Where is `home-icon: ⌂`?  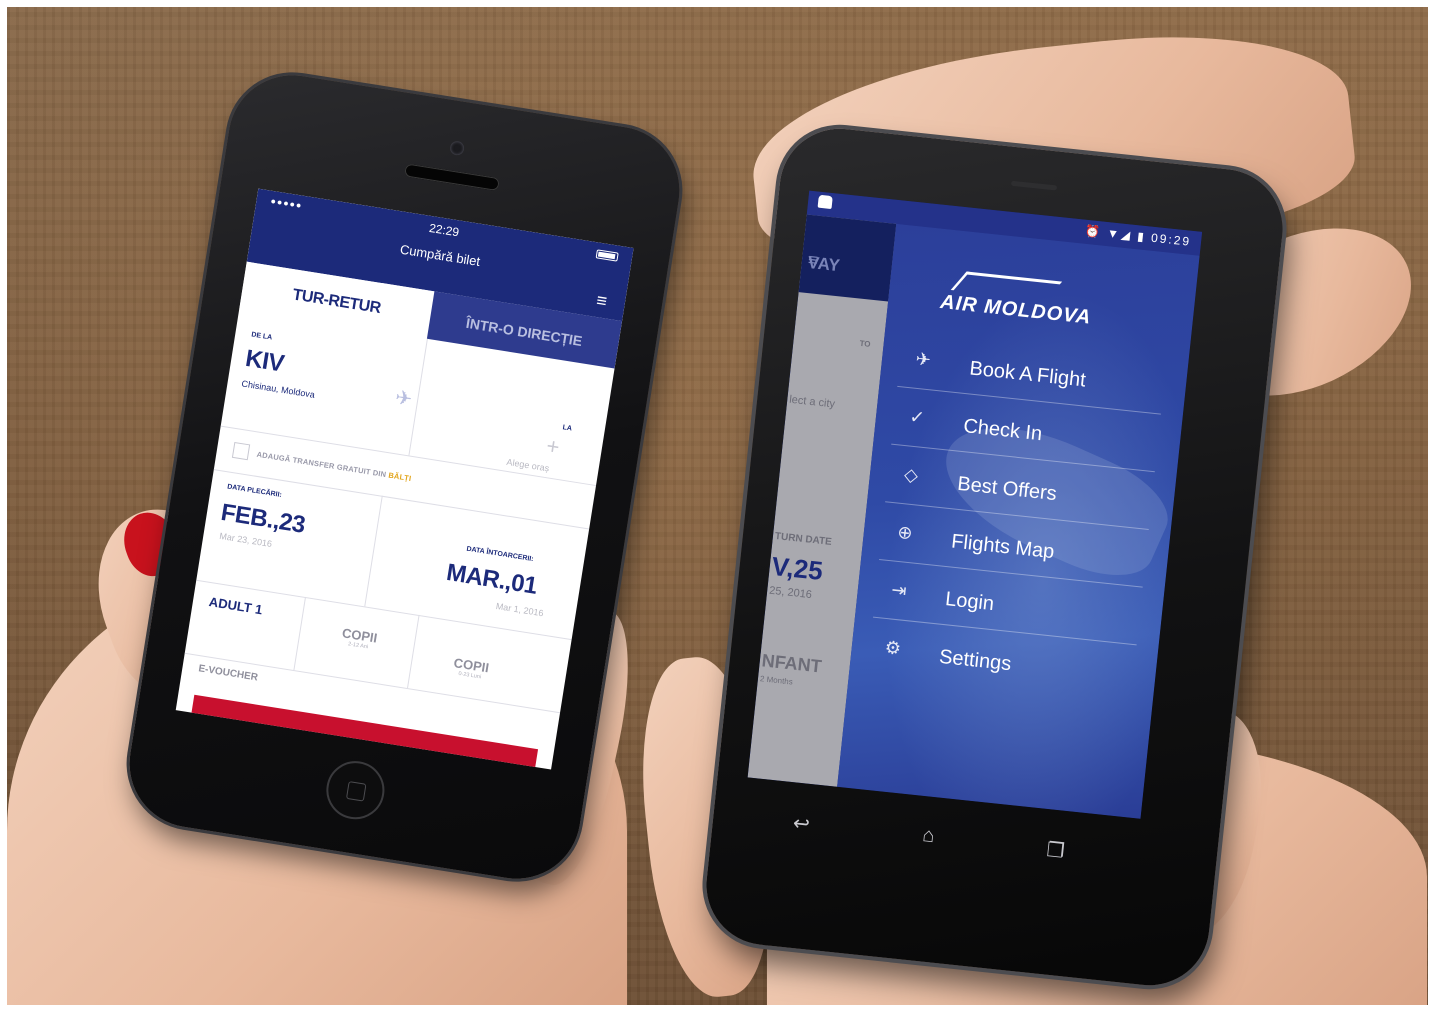 home-icon: ⌂ is located at coordinates (928, 836).